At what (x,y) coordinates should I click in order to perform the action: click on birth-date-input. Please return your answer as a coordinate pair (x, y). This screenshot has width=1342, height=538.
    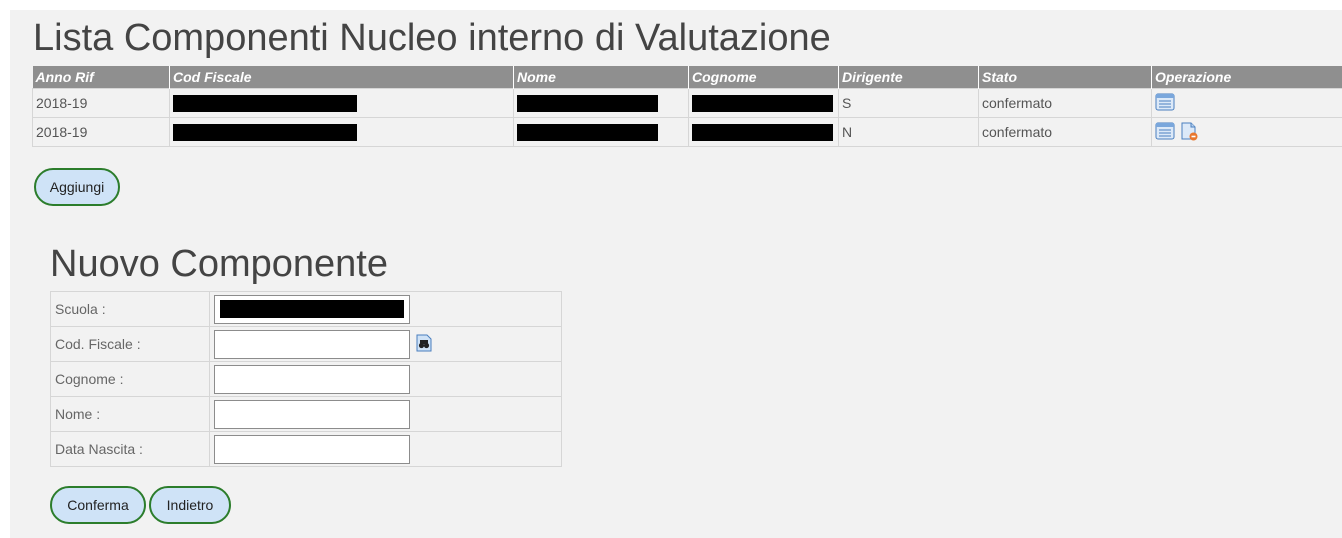
    Looking at the image, I should click on (312, 449).